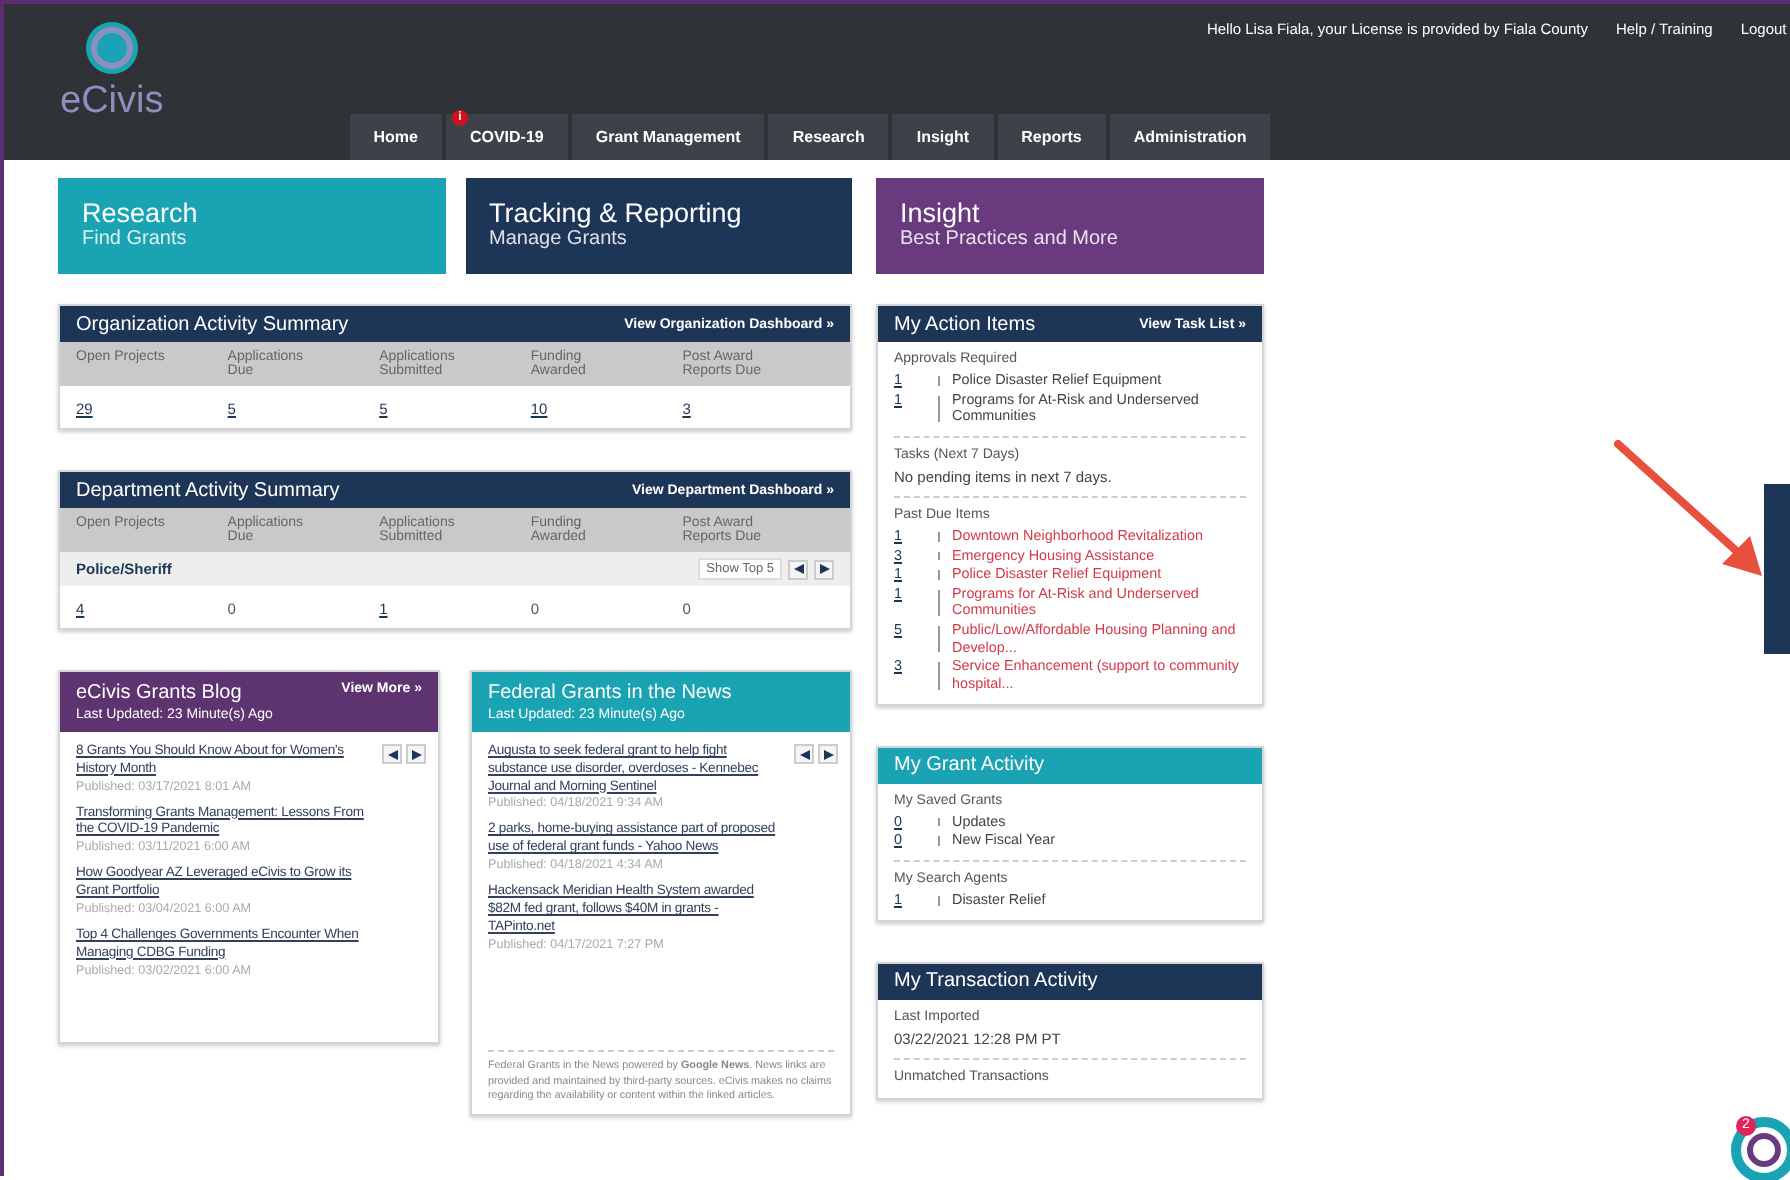 Image resolution: width=1790 pixels, height=1180 pixels. I want to click on panel-title: Organization Activity Summary, so click(212, 324).